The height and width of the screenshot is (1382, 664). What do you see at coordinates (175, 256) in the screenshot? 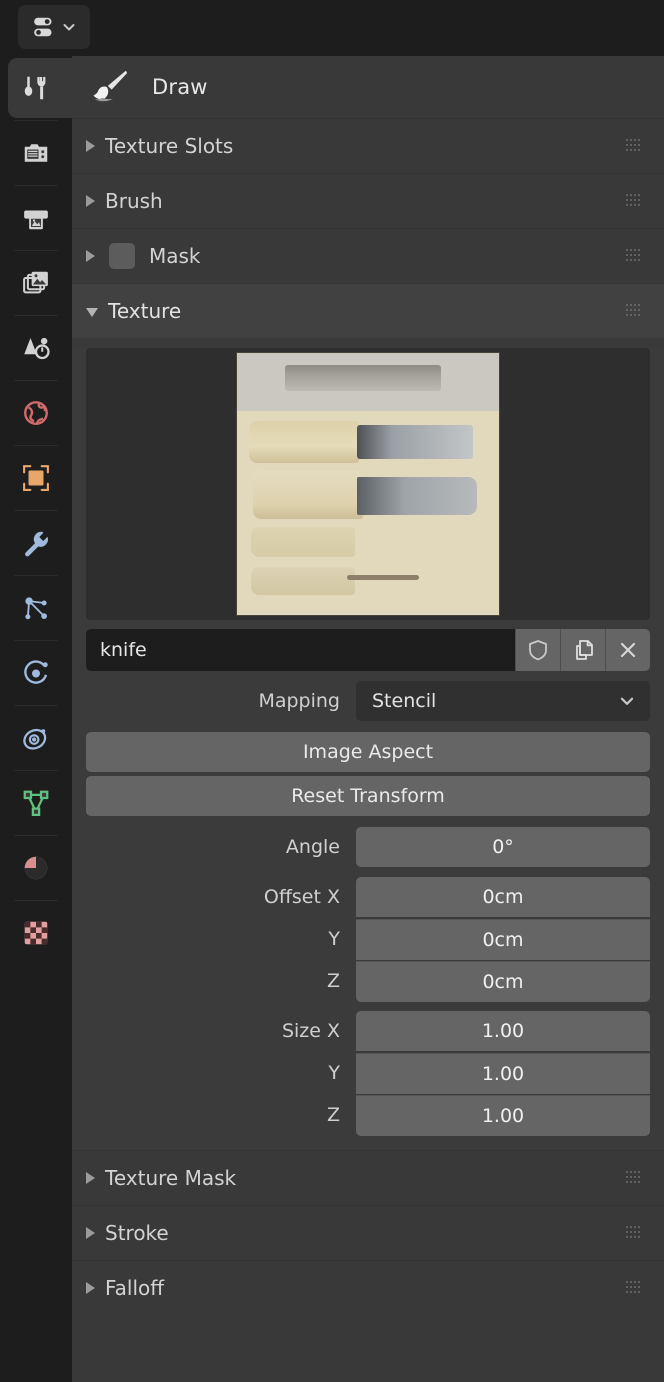
I see `panel-title: Mask` at bounding box center [175, 256].